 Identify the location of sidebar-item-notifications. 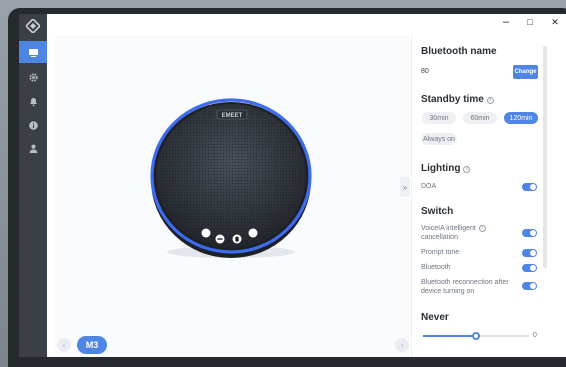
(33, 101).